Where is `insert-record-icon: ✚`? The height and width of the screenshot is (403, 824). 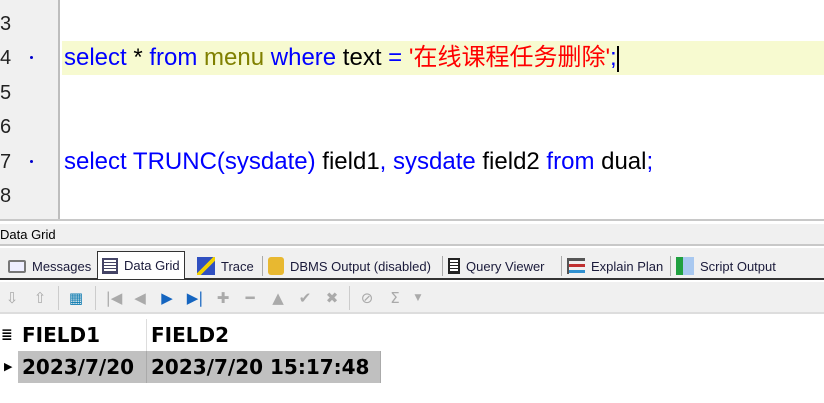
insert-record-icon: ✚ is located at coordinates (223, 298).